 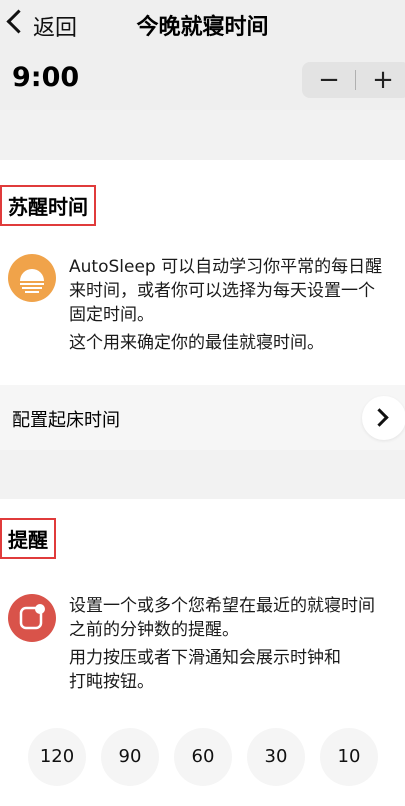 What do you see at coordinates (32, 281) in the screenshot?
I see `sunset-glyph-icon` at bounding box center [32, 281].